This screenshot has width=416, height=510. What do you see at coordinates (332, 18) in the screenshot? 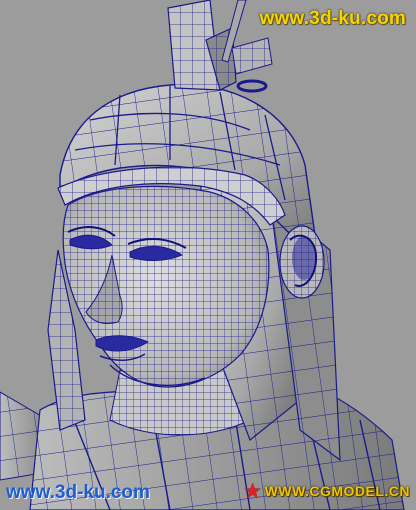
I see `watermark-top: www.3d-ku.com` at bounding box center [332, 18].